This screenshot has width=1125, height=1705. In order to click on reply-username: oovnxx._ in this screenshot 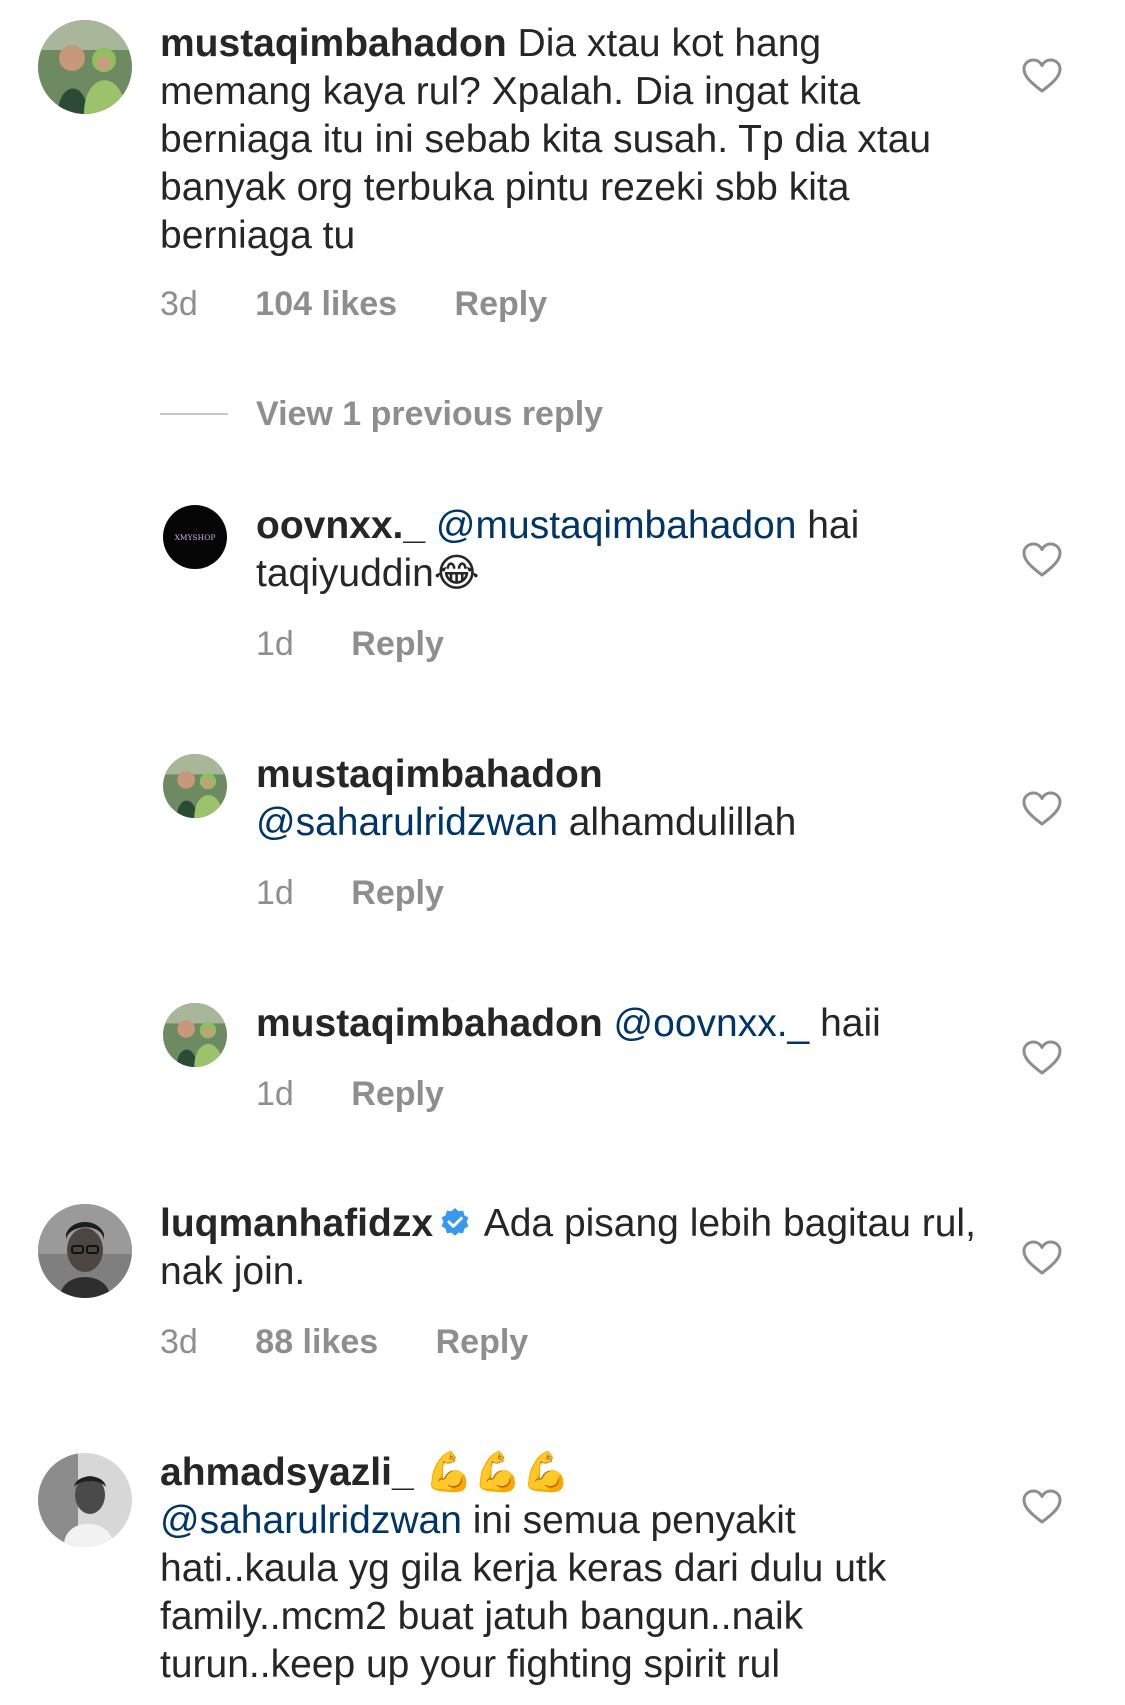, I will do `click(340, 525)`.